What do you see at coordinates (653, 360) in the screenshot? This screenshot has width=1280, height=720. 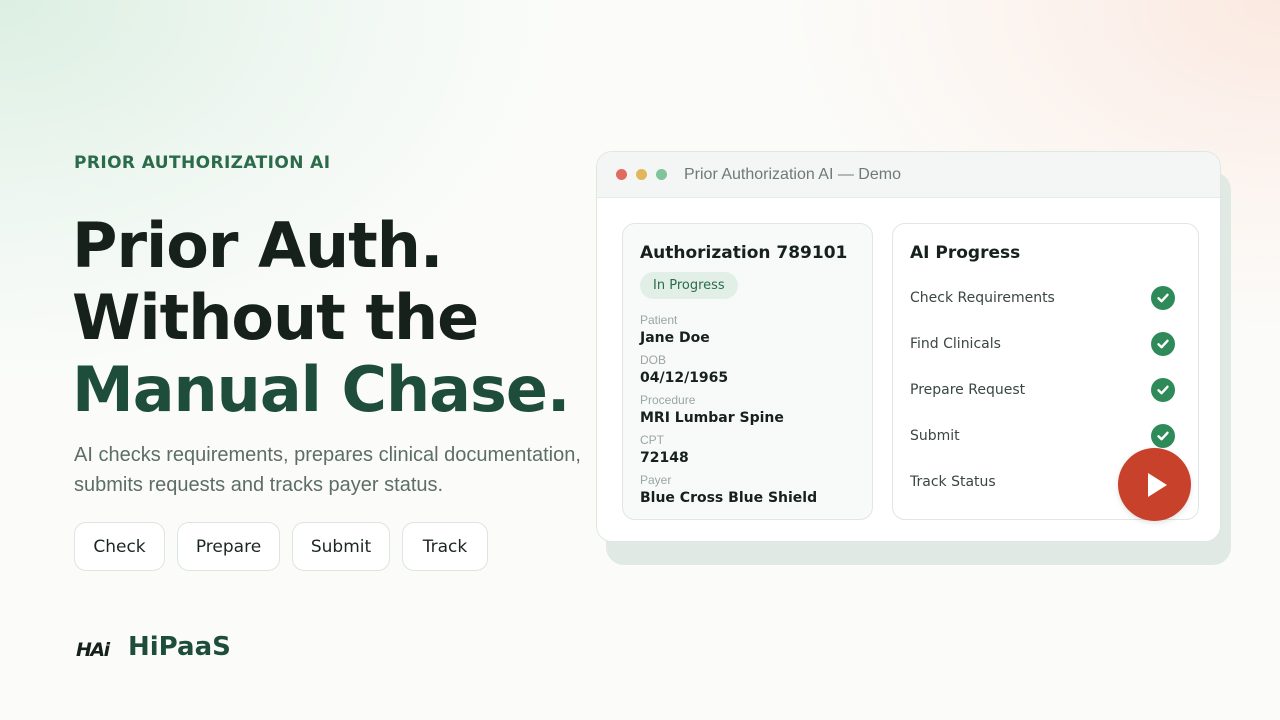 I see `field-label: DOB` at bounding box center [653, 360].